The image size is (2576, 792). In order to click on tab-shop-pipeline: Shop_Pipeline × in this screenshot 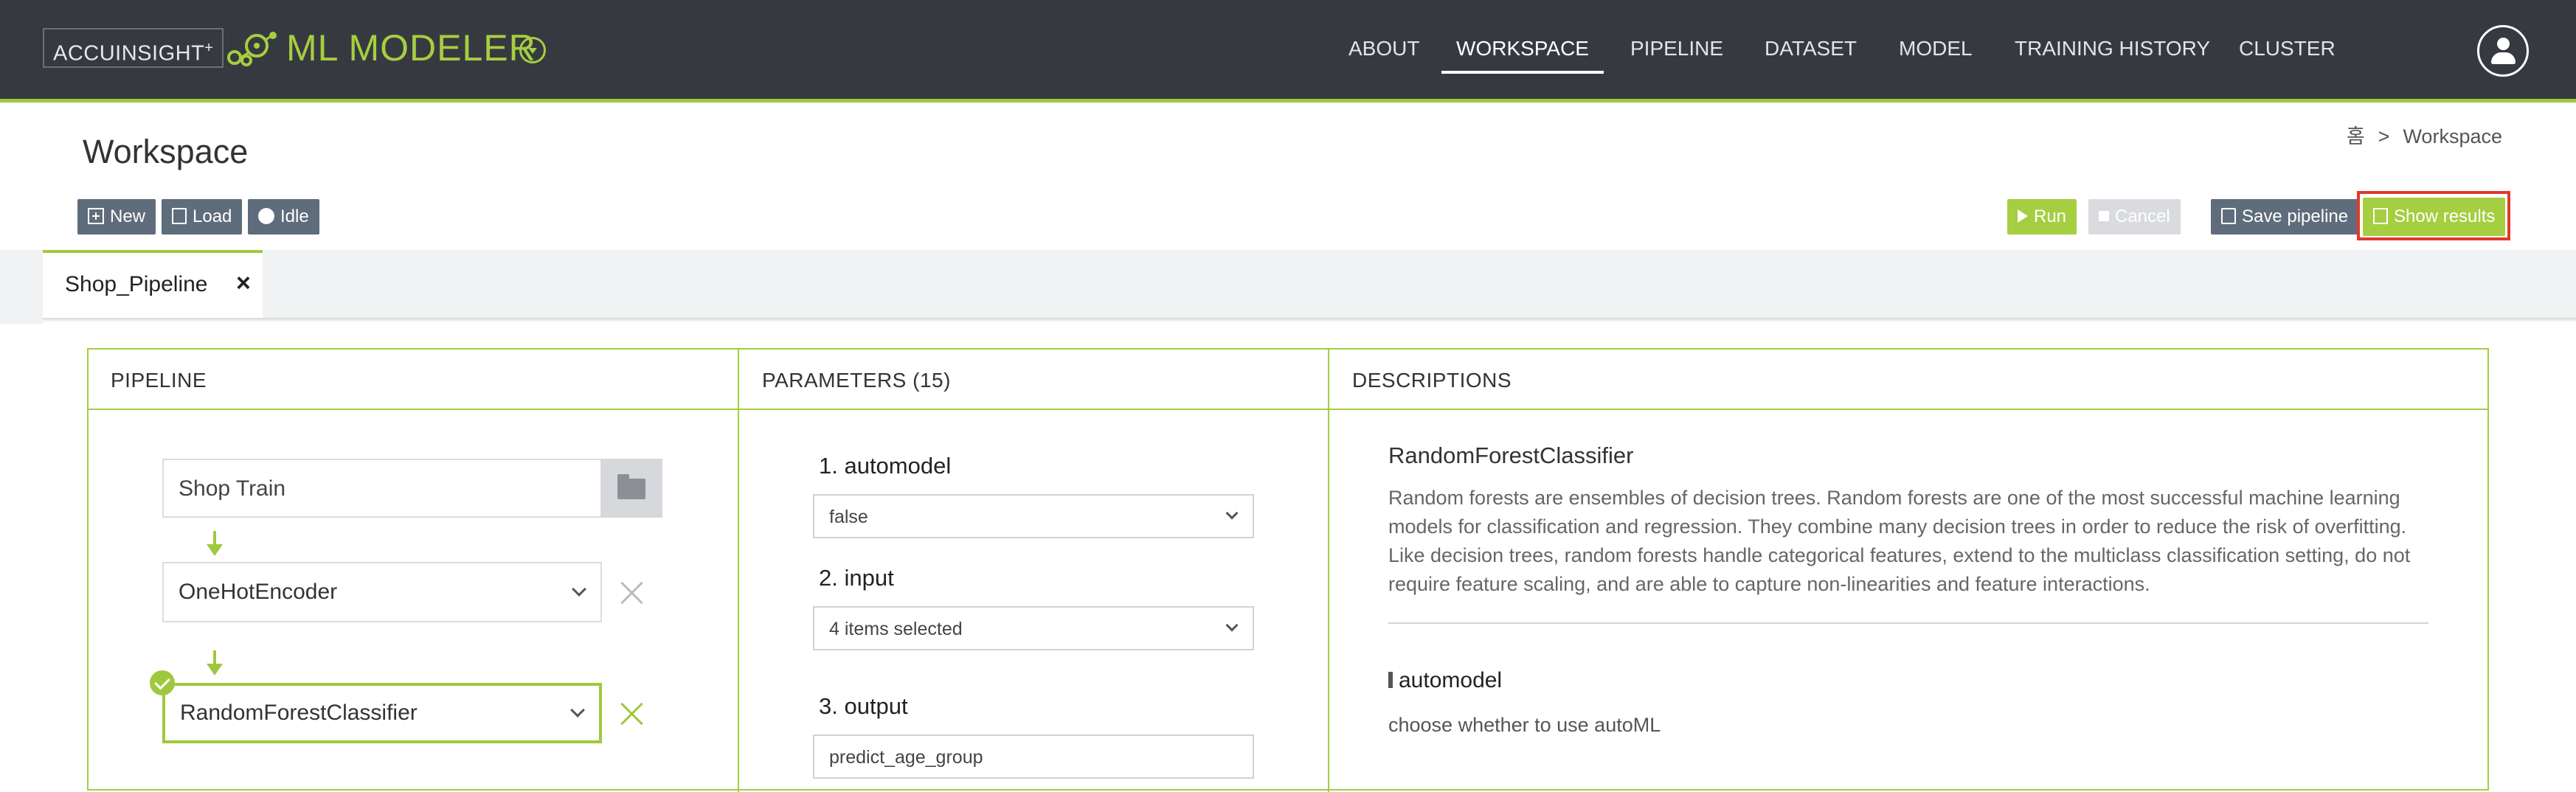, I will do `click(153, 284)`.